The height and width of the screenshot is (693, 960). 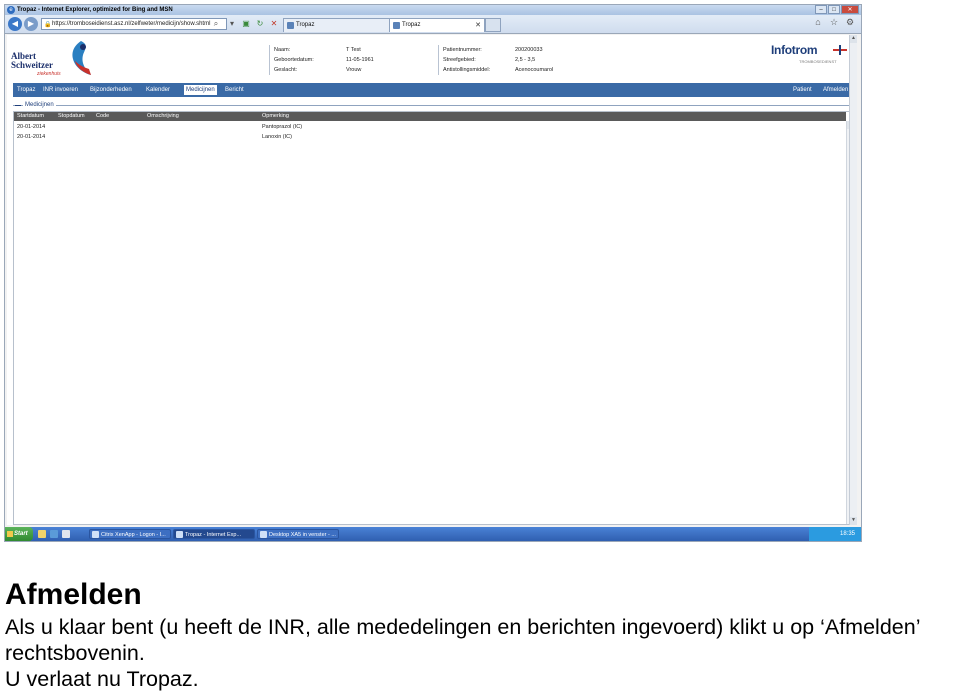 I want to click on quicklaunch-folder-icon, so click(x=42, y=534).